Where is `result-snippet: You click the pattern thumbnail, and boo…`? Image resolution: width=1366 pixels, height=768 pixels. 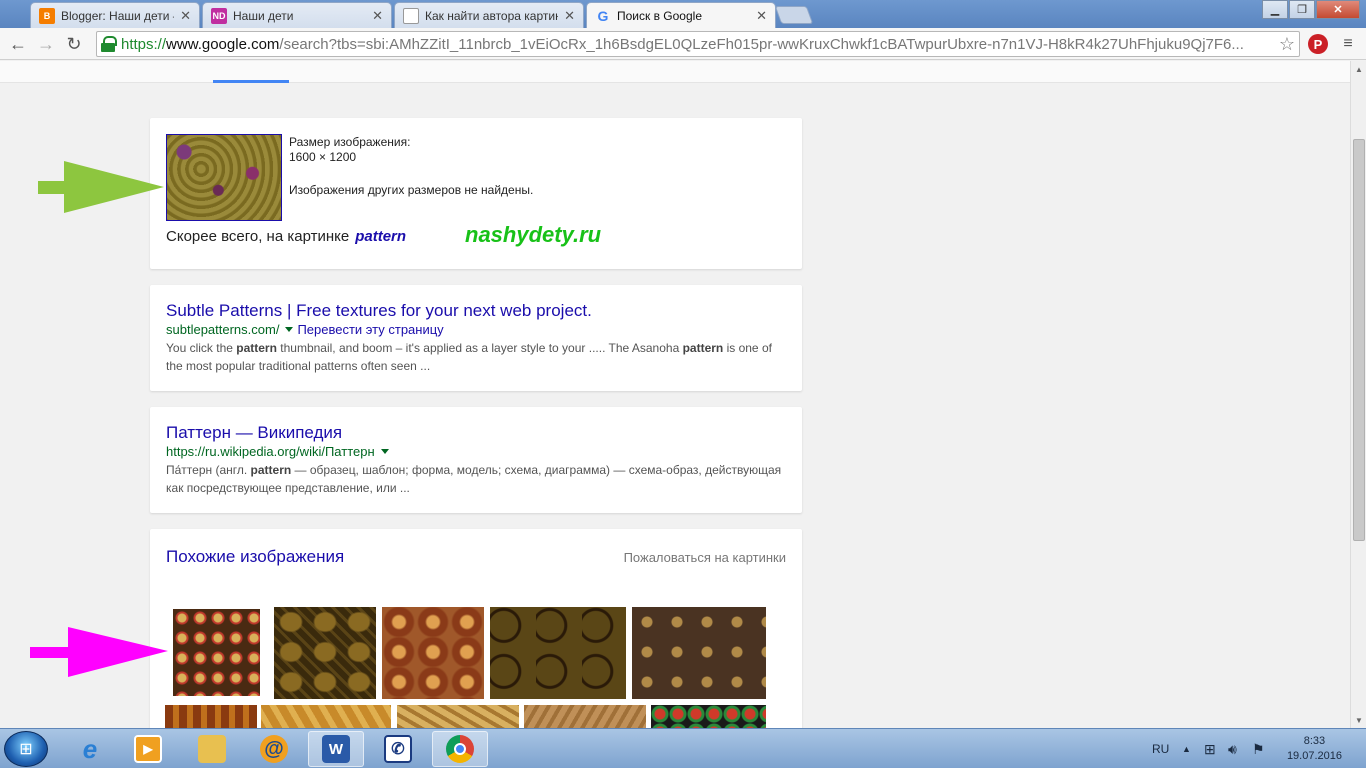 result-snippet: You click the pattern thumbnail, and boo… is located at coordinates (469, 357).